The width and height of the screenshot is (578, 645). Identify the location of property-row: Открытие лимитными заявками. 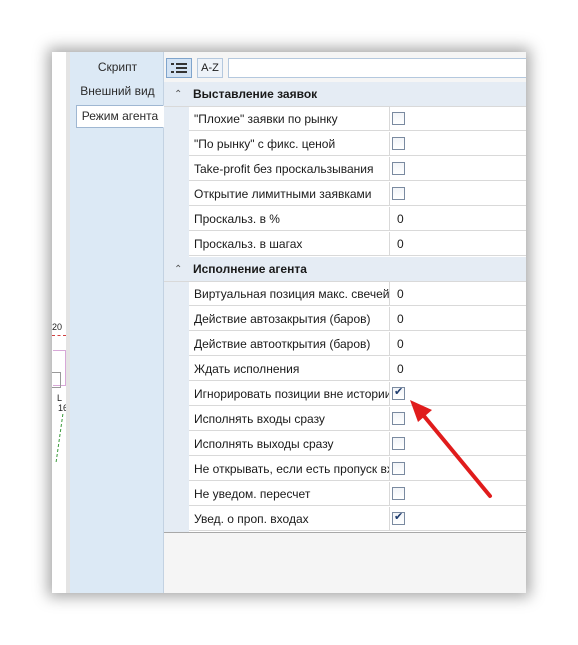
(345, 194).